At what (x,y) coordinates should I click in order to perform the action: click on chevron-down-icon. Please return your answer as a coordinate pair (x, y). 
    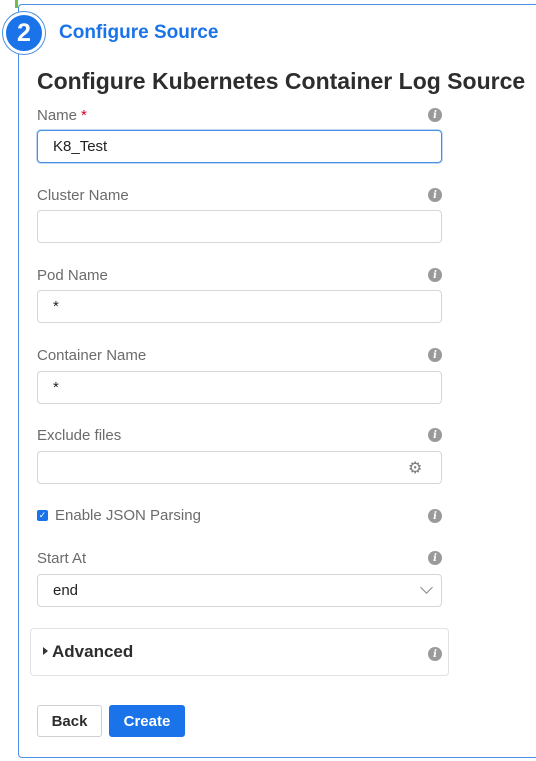
    Looking at the image, I should click on (426, 587).